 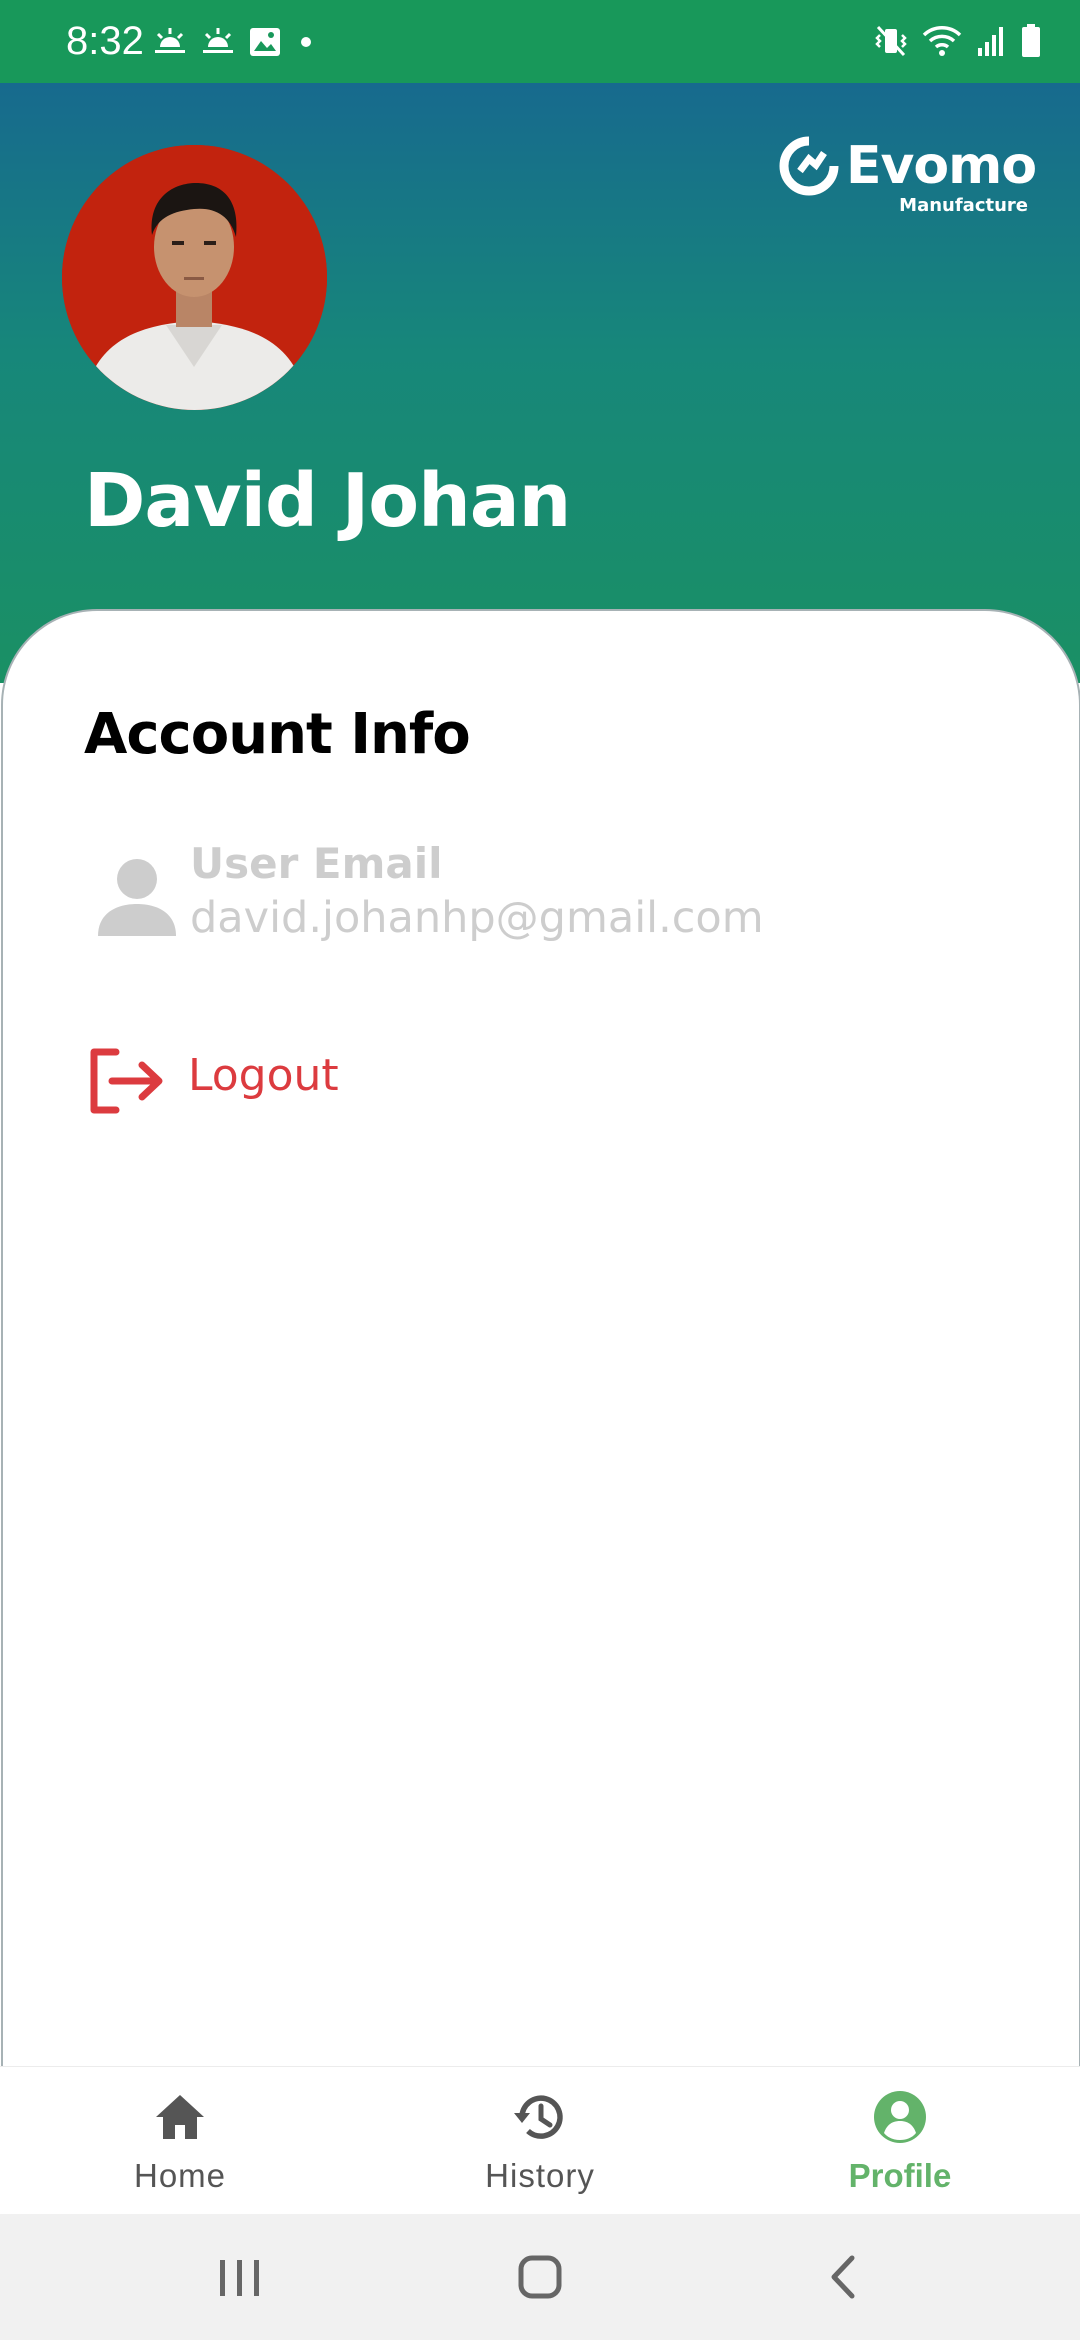 I want to click on nav-item-profile: Profile, so click(x=900, y=2141).